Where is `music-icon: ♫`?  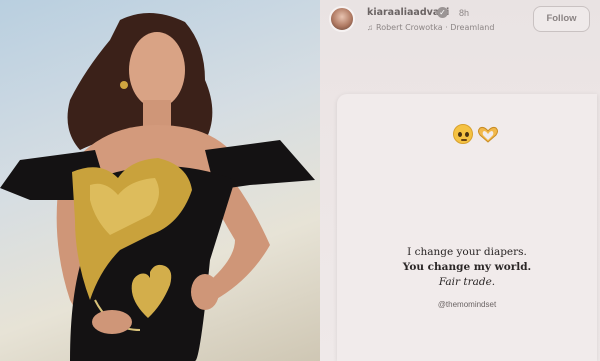 music-icon: ♫ is located at coordinates (370, 27).